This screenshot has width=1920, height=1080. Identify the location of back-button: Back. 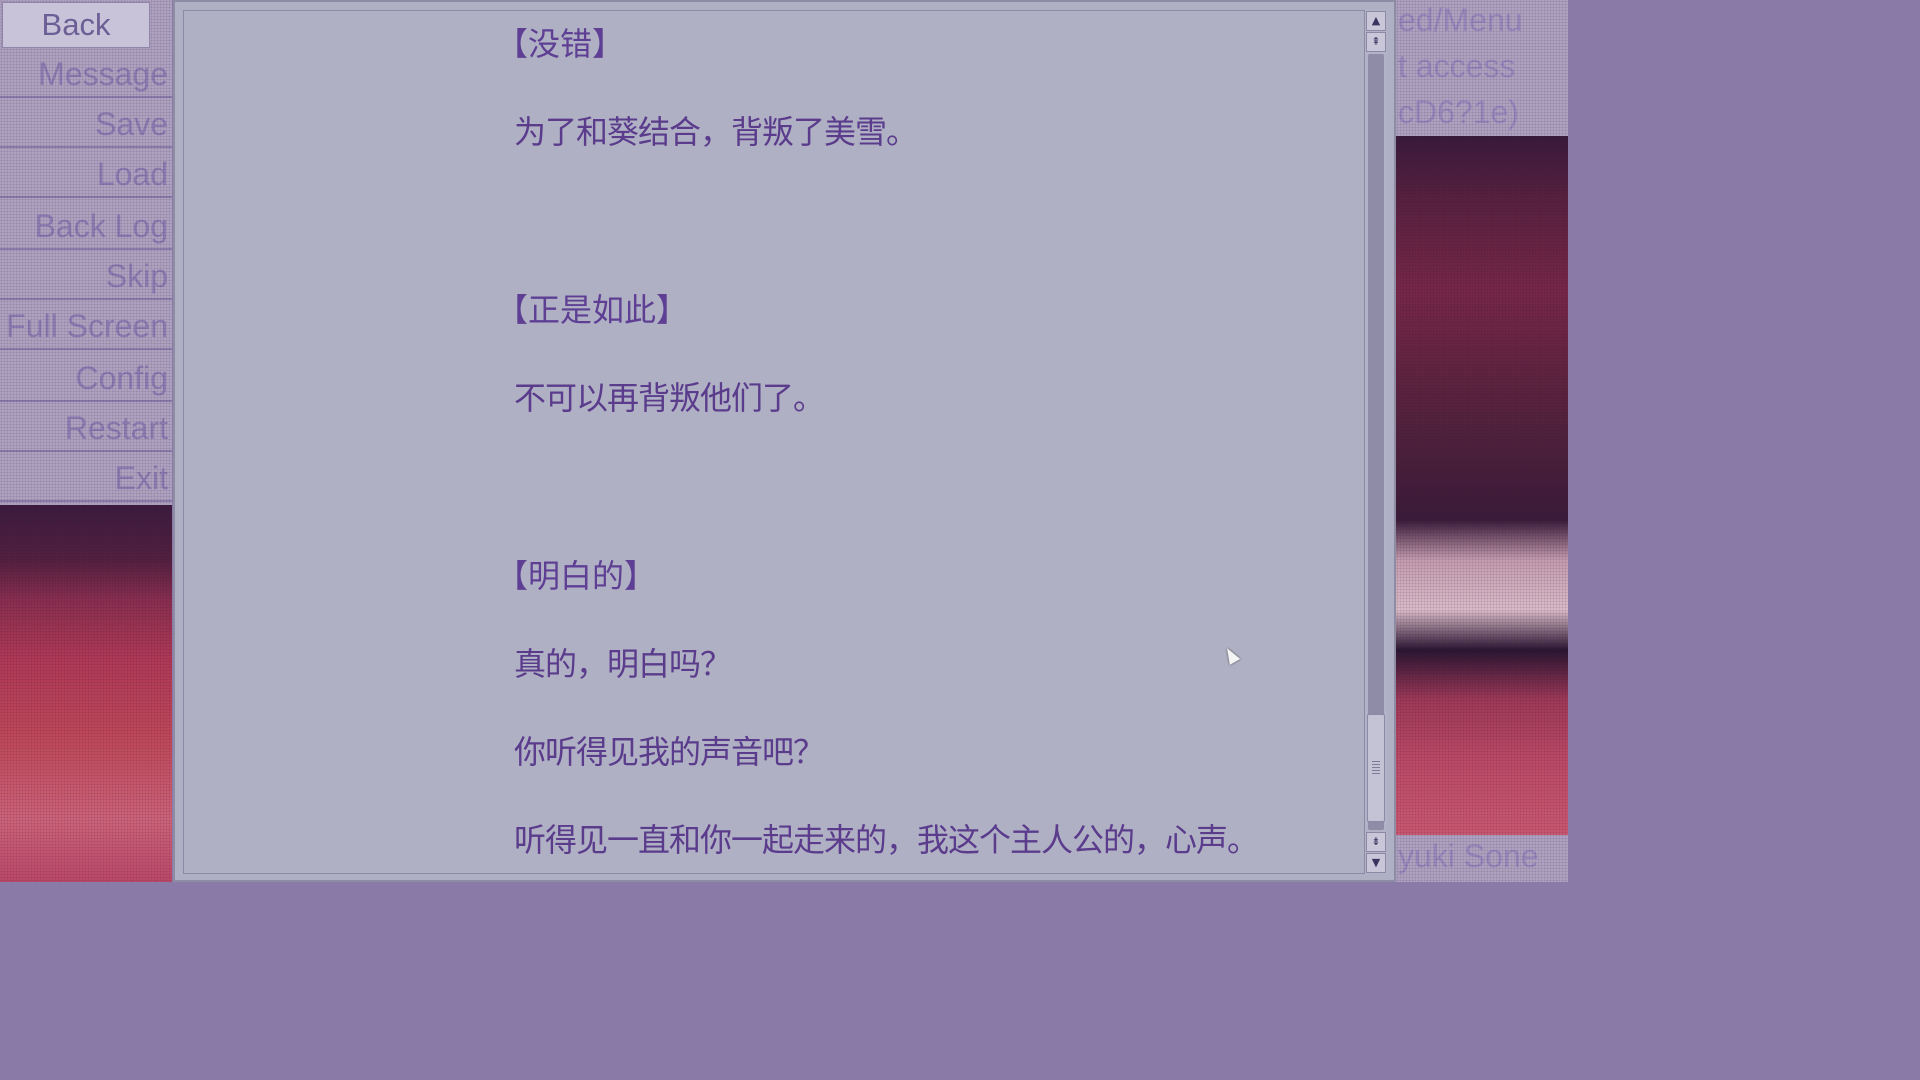
(76, 25).